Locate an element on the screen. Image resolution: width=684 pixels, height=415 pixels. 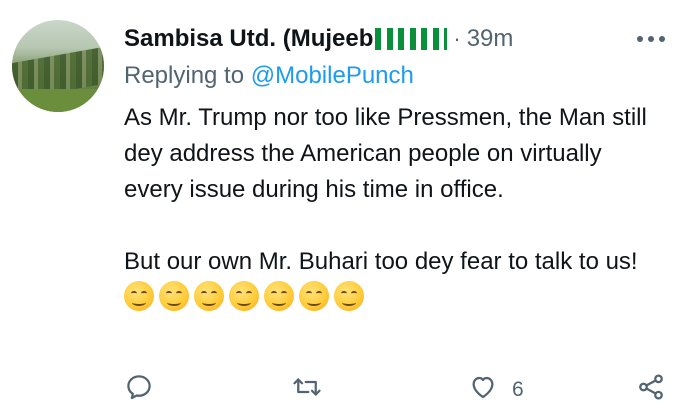
replying-to: Replying to @MobilePunch is located at coordinates (269, 76).